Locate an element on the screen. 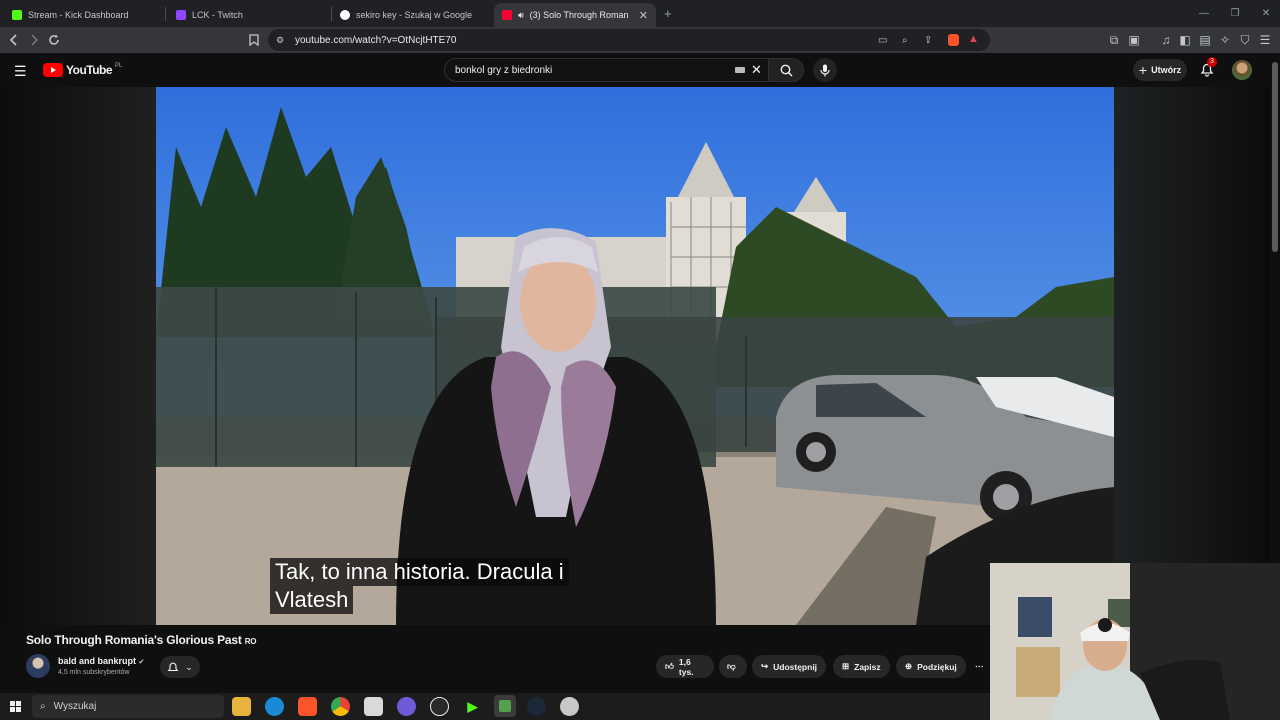  bookmark-icon is located at coordinates (254, 40).